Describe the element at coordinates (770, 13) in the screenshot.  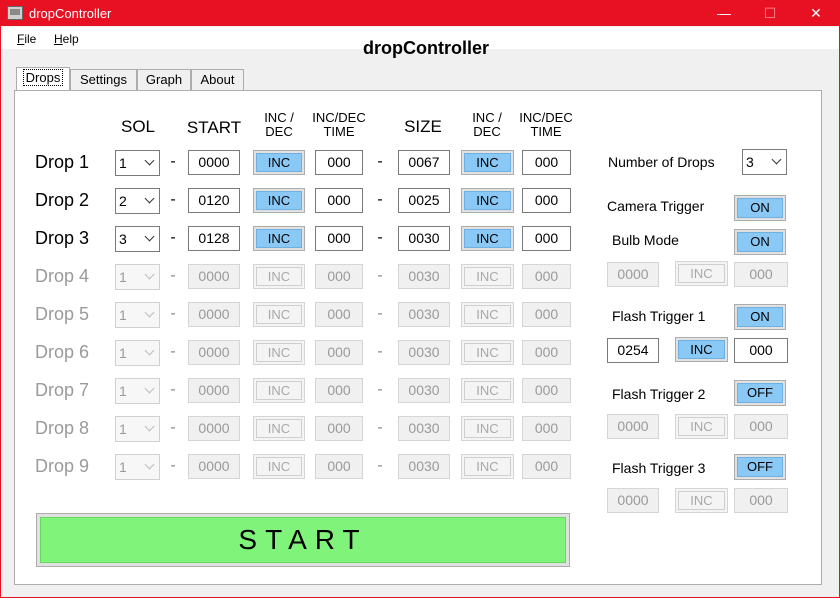
I see `maximize-button: ☐` at that location.